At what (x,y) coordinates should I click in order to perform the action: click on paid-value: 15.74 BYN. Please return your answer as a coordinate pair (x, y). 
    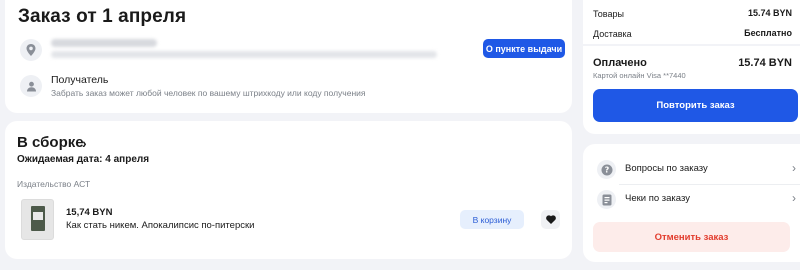
    Looking at the image, I should click on (765, 63).